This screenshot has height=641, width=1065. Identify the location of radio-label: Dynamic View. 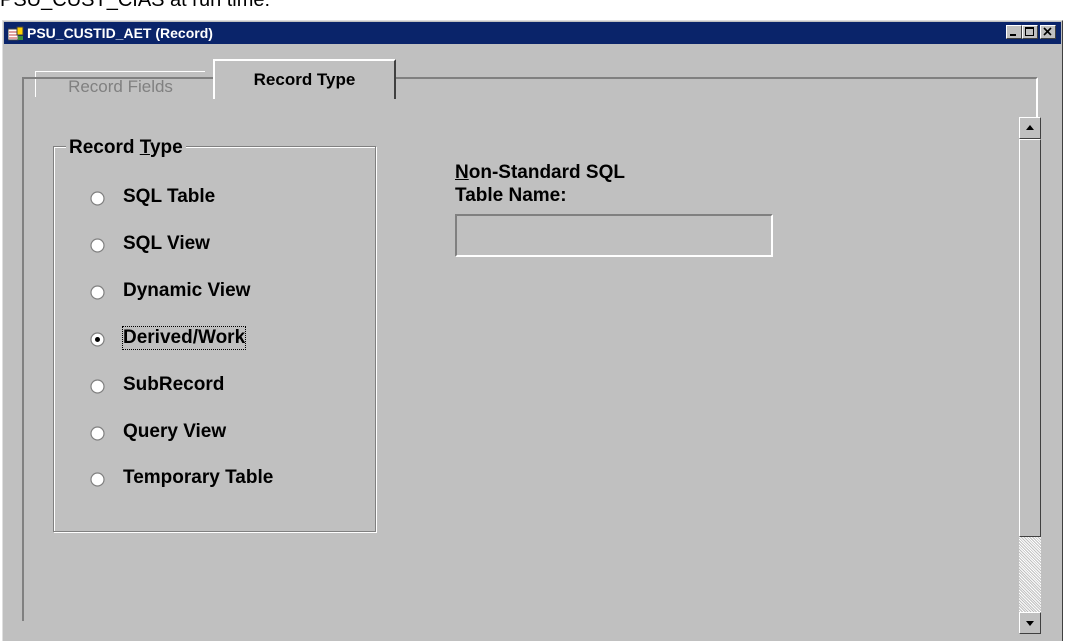
(187, 290).